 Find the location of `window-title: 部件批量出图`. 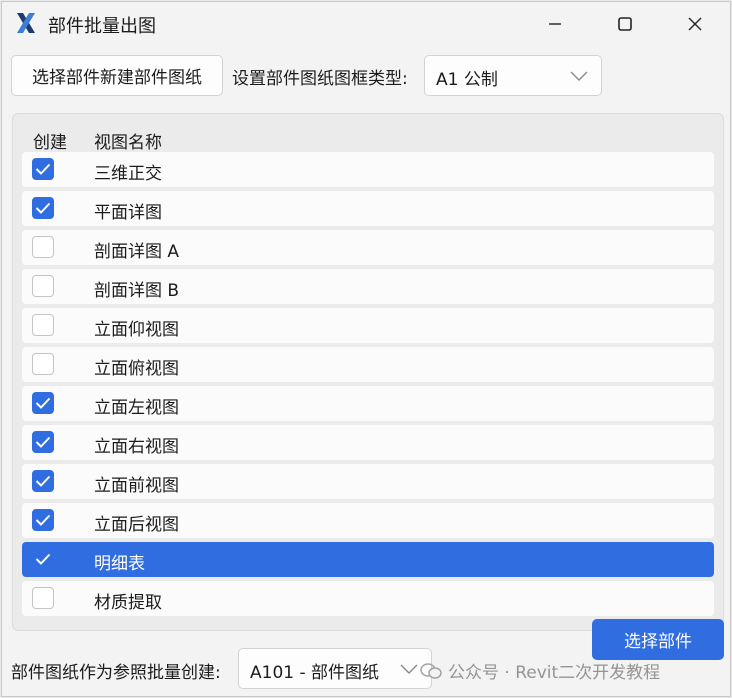

window-title: 部件批量出图 is located at coordinates (102, 26).